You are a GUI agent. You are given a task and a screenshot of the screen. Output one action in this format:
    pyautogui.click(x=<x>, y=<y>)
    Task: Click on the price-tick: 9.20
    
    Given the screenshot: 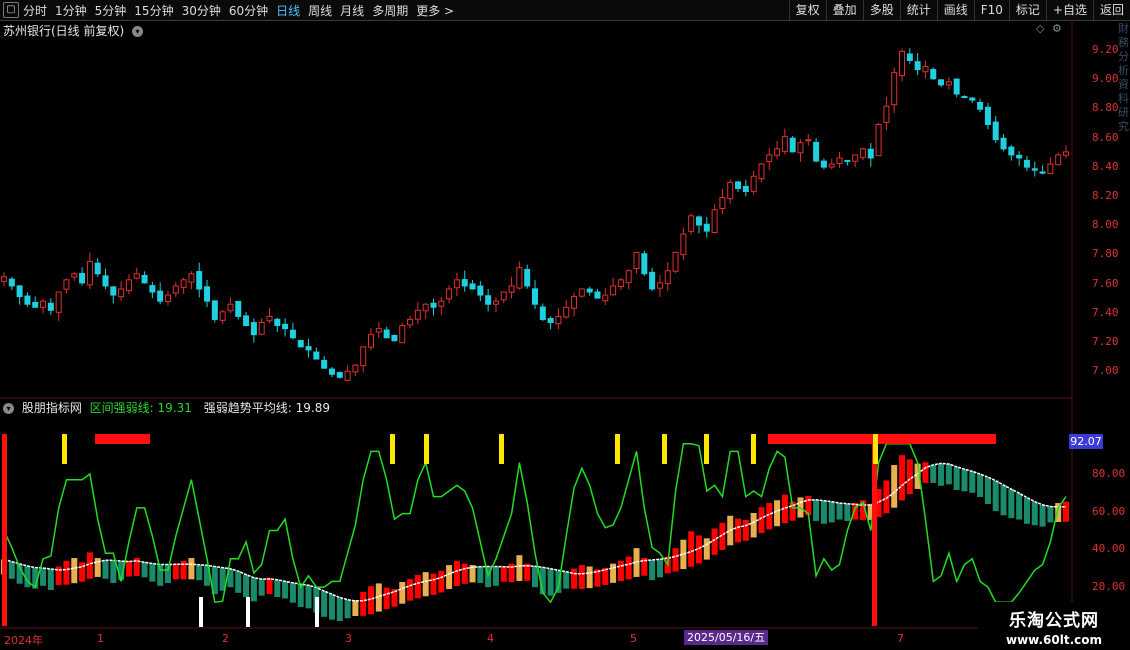 What is the action you would take?
    pyautogui.click(x=1105, y=49)
    